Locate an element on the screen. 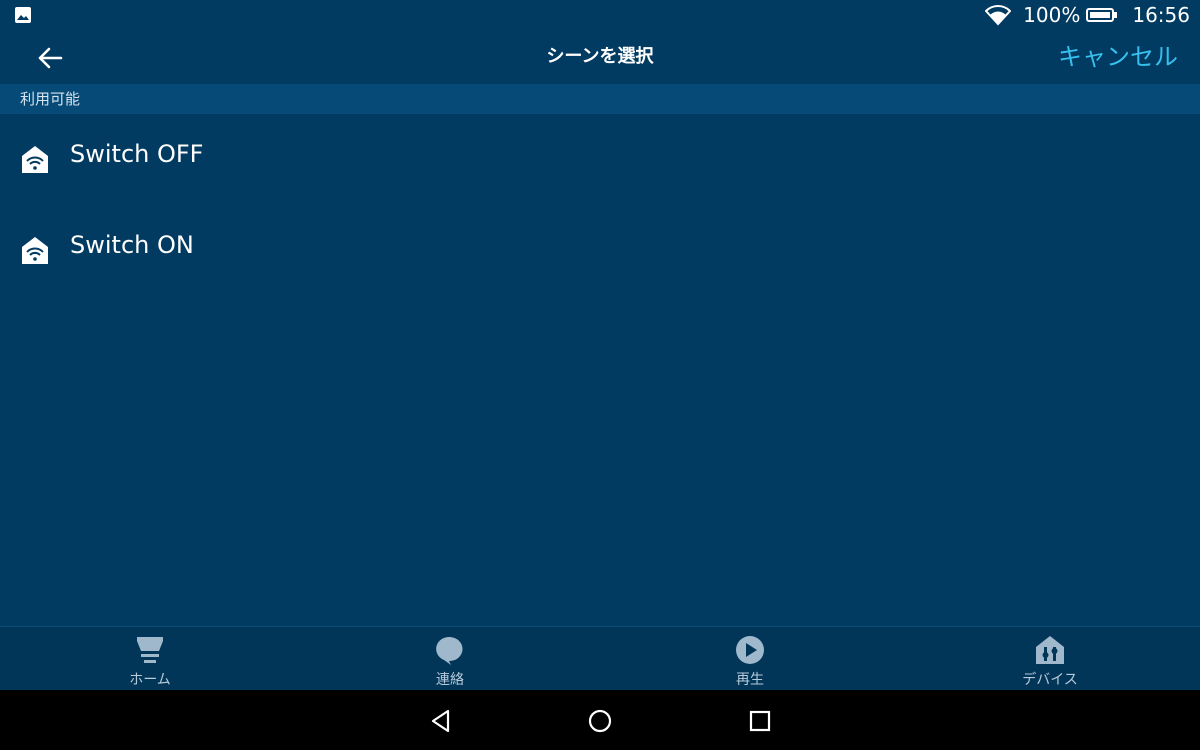 Image resolution: width=1200 pixels, height=750 pixels. status-bar: 100% 16:56 is located at coordinates (600, 15).